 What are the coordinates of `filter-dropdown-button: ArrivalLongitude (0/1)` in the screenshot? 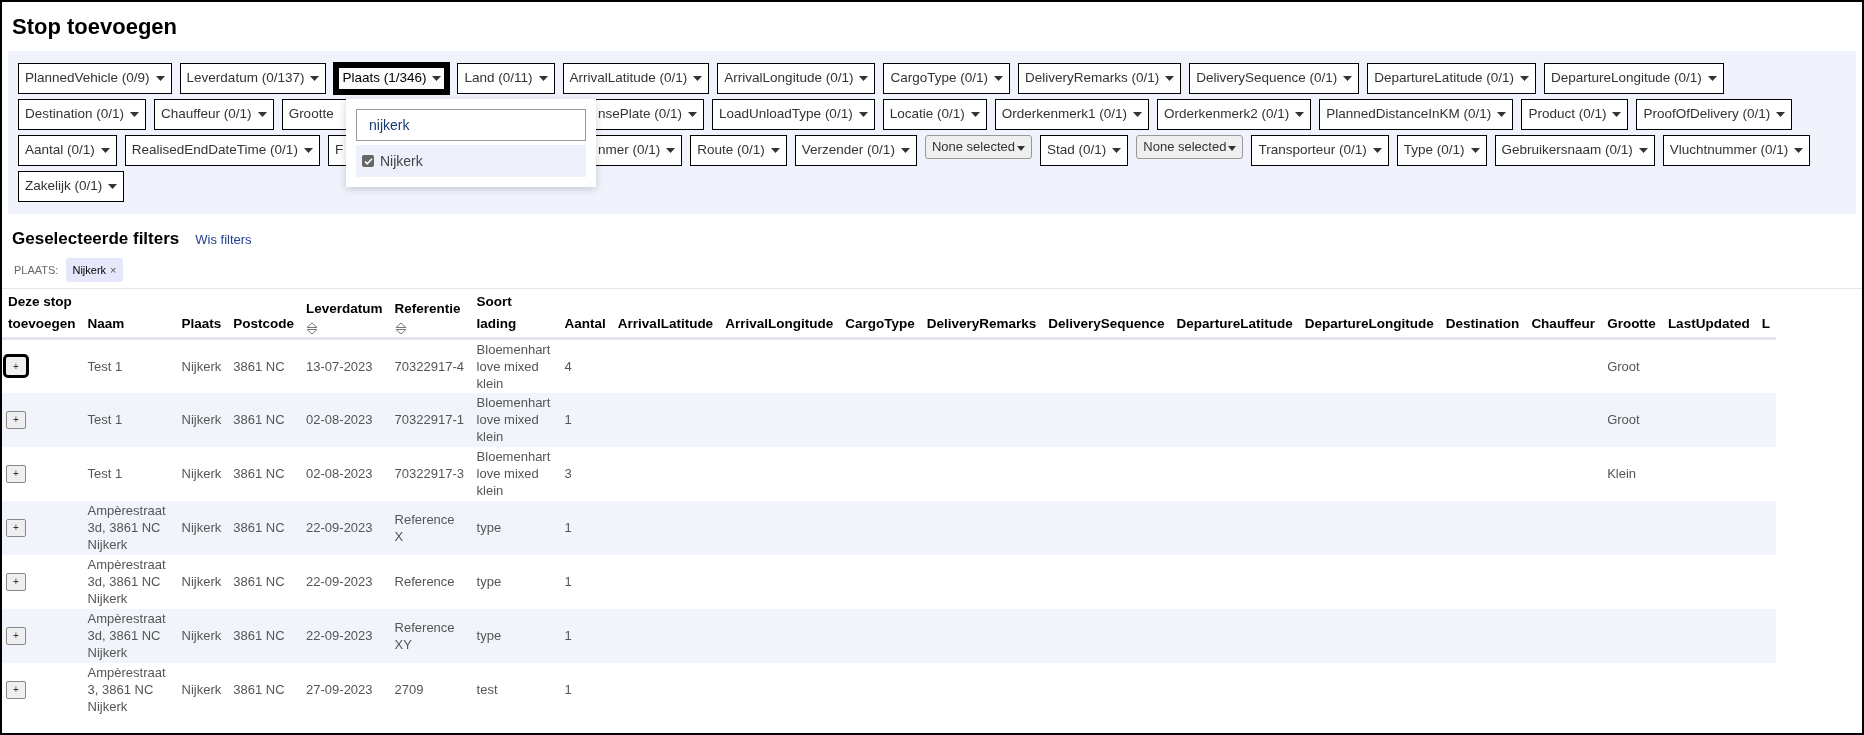 It's located at (796, 78).